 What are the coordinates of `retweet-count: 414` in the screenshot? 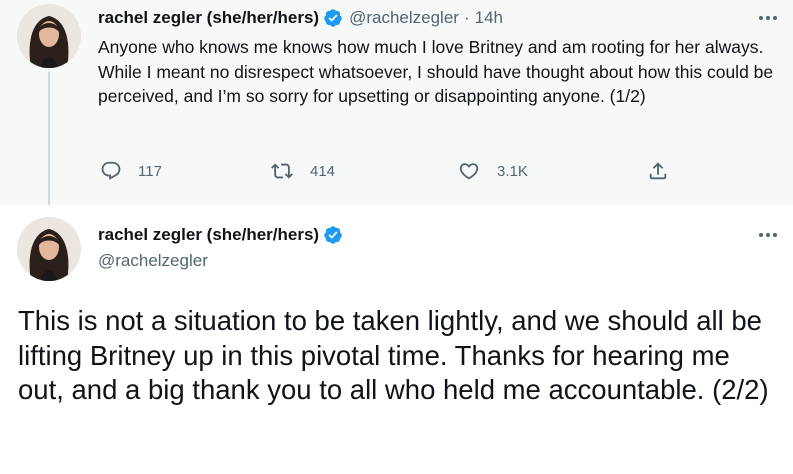 It's located at (323, 171).